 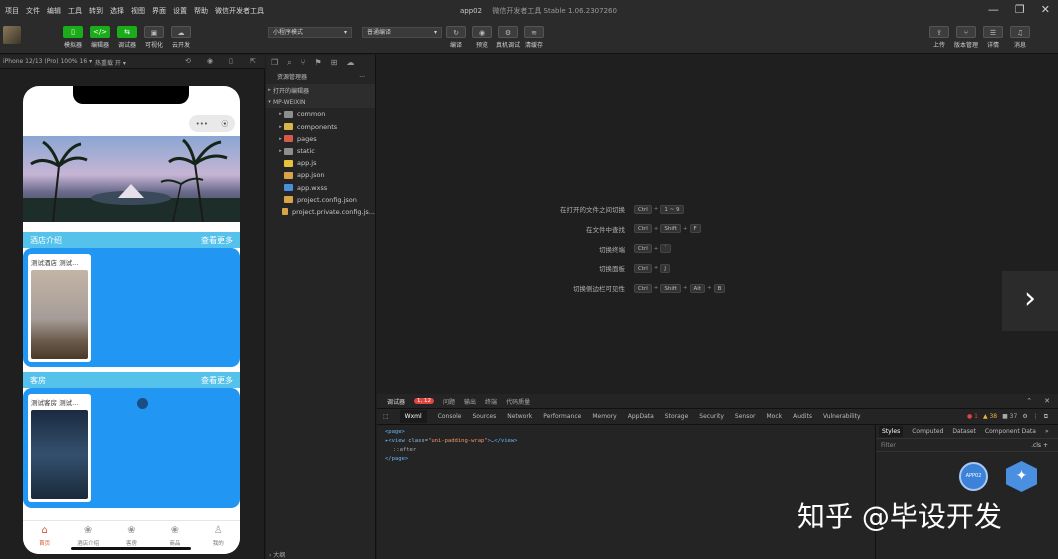 What do you see at coordinates (303, 63) in the screenshot?
I see `source-control-icon: ⑂` at bounding box center [303, 63].